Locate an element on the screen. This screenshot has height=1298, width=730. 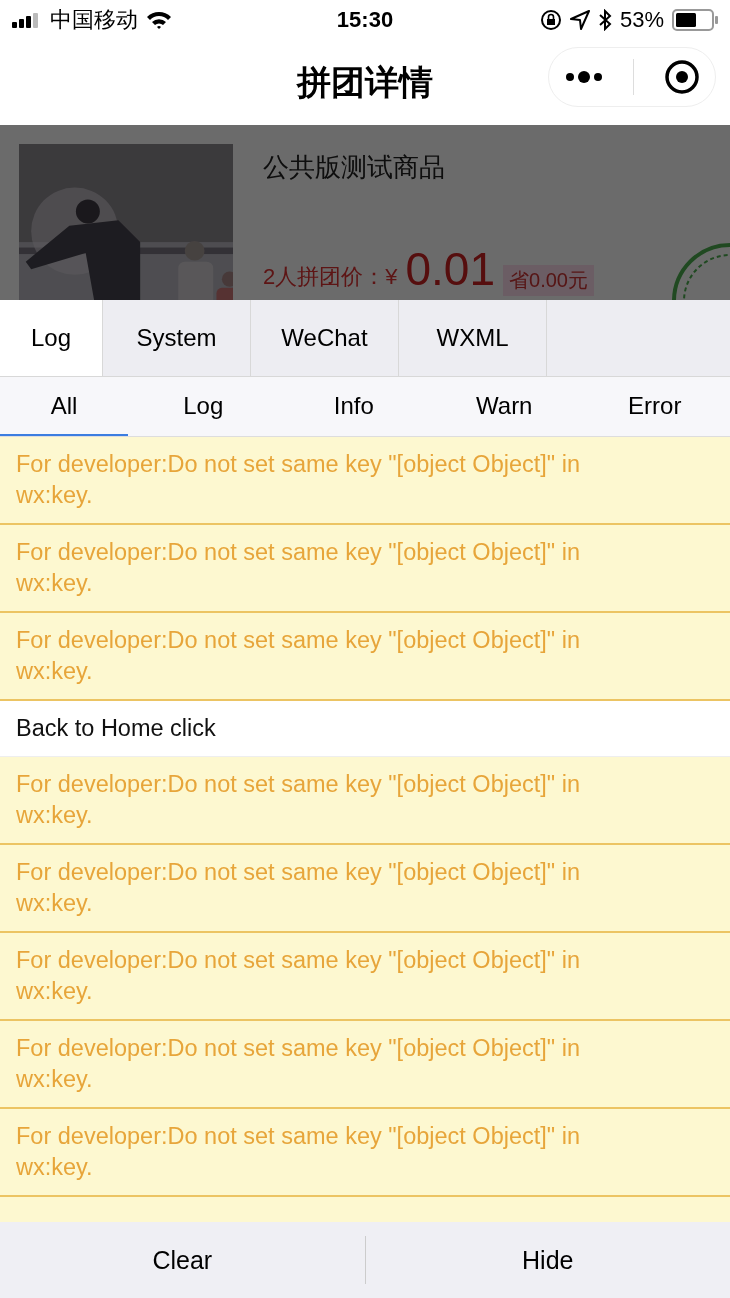
battery-percent: 53% is located at coordinates (641, 20).